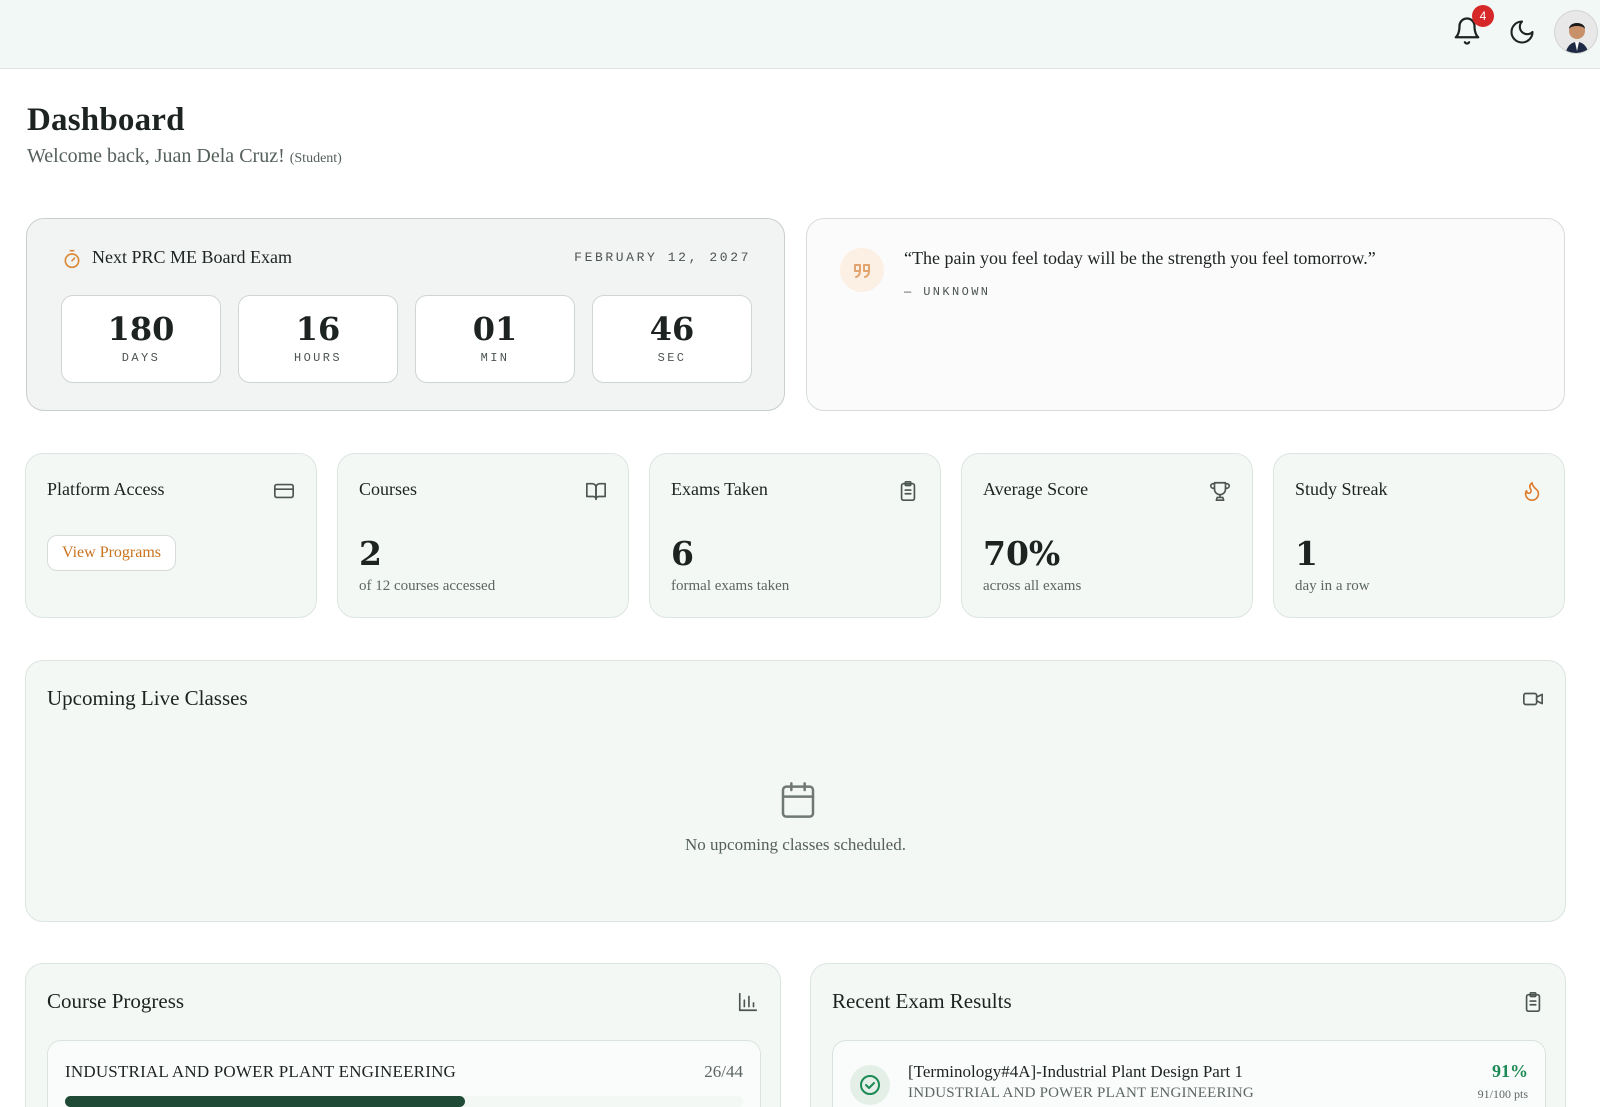  What do you see at coordinates (141, 329) in the screenshot?
I see `countdown-value: 180` at bounding box center [141, 329].